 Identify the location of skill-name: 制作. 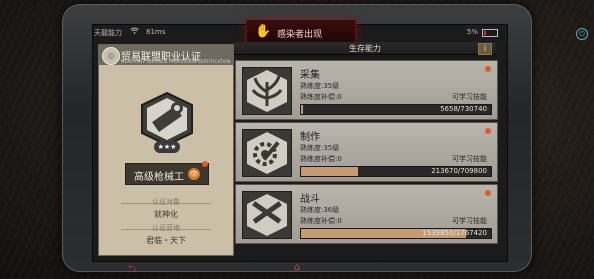
(310, 137).